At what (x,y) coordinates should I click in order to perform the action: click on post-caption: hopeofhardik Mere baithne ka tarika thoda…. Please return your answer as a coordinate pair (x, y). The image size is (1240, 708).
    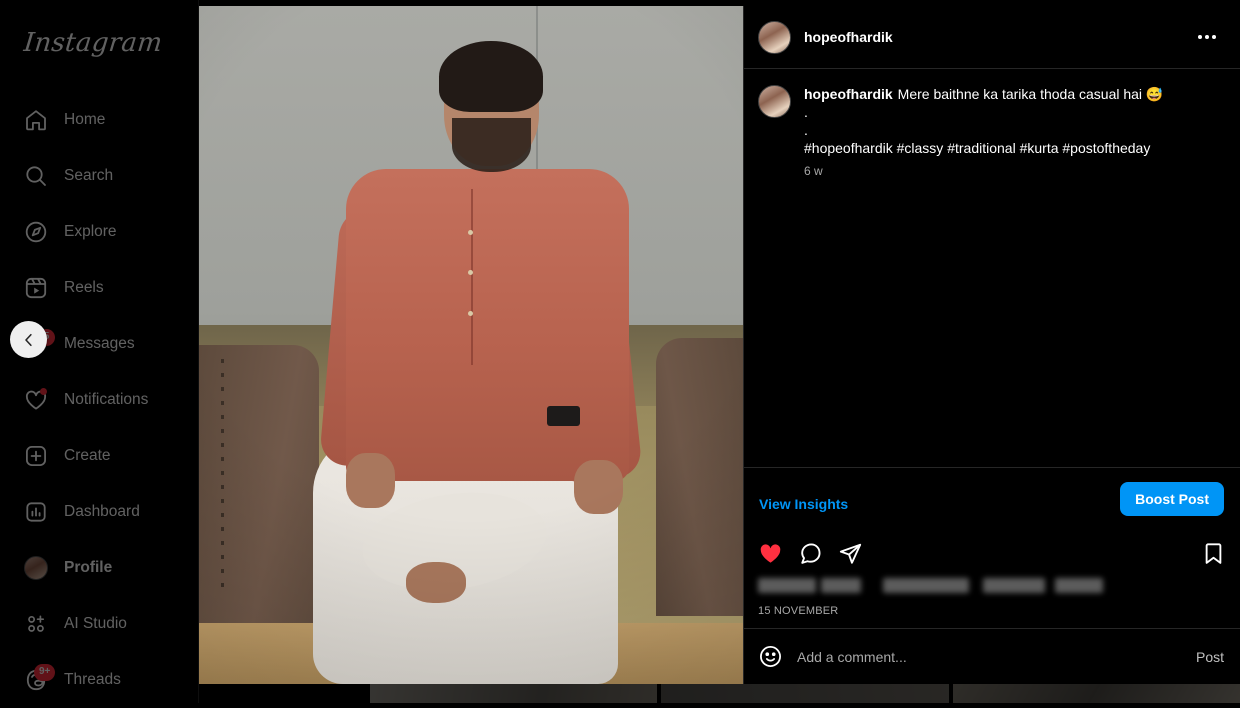
    Looking at the image, I should click on (1014, 121).